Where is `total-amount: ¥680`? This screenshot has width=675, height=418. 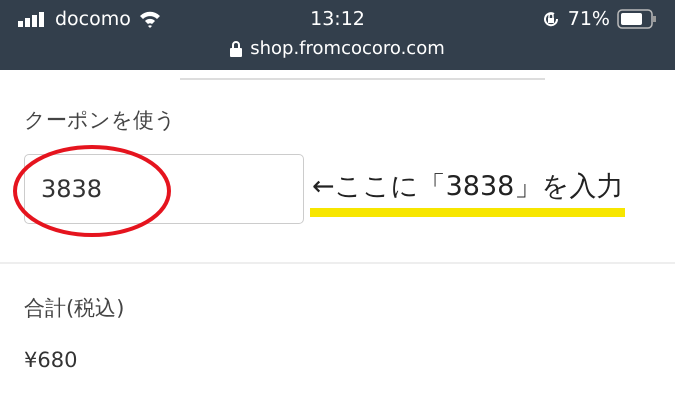 total-amount: ¥680 is located at coordinates (51, 360).